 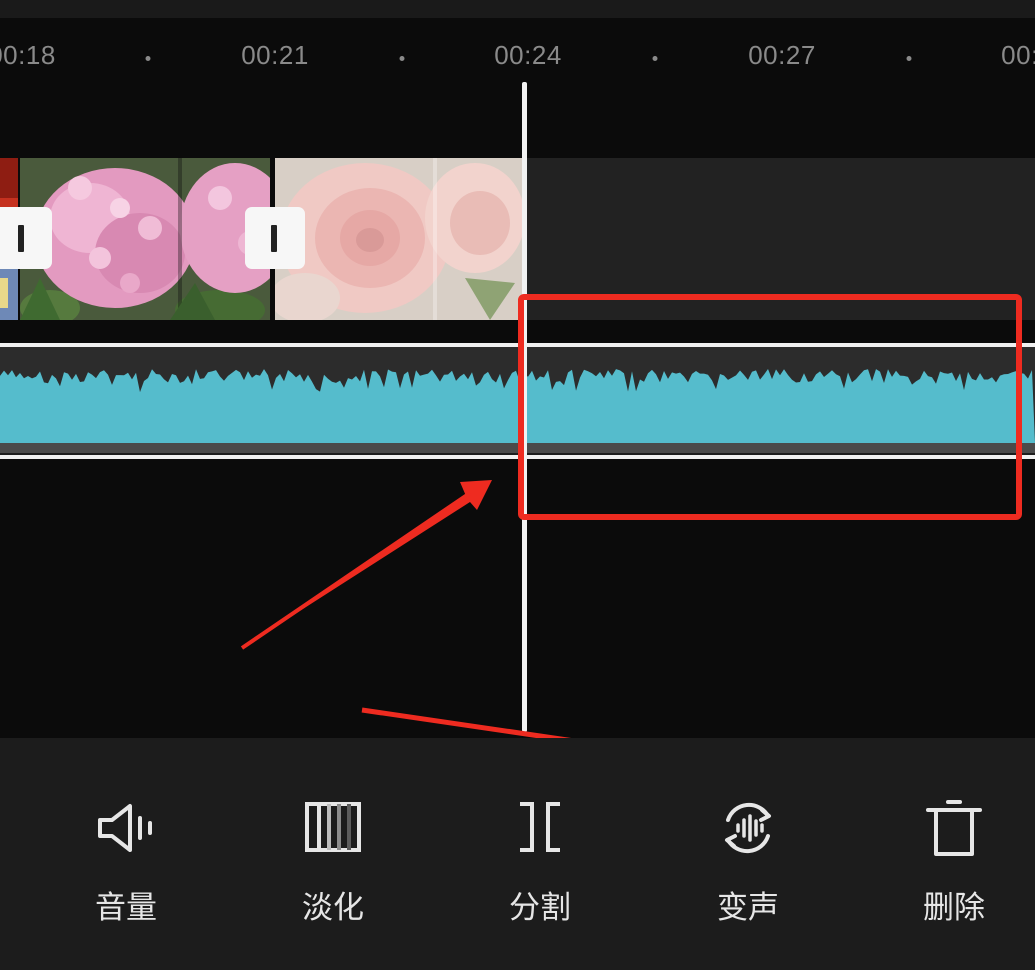 I want to click on voice-change-button: 变声, so click(x=748, y=863).